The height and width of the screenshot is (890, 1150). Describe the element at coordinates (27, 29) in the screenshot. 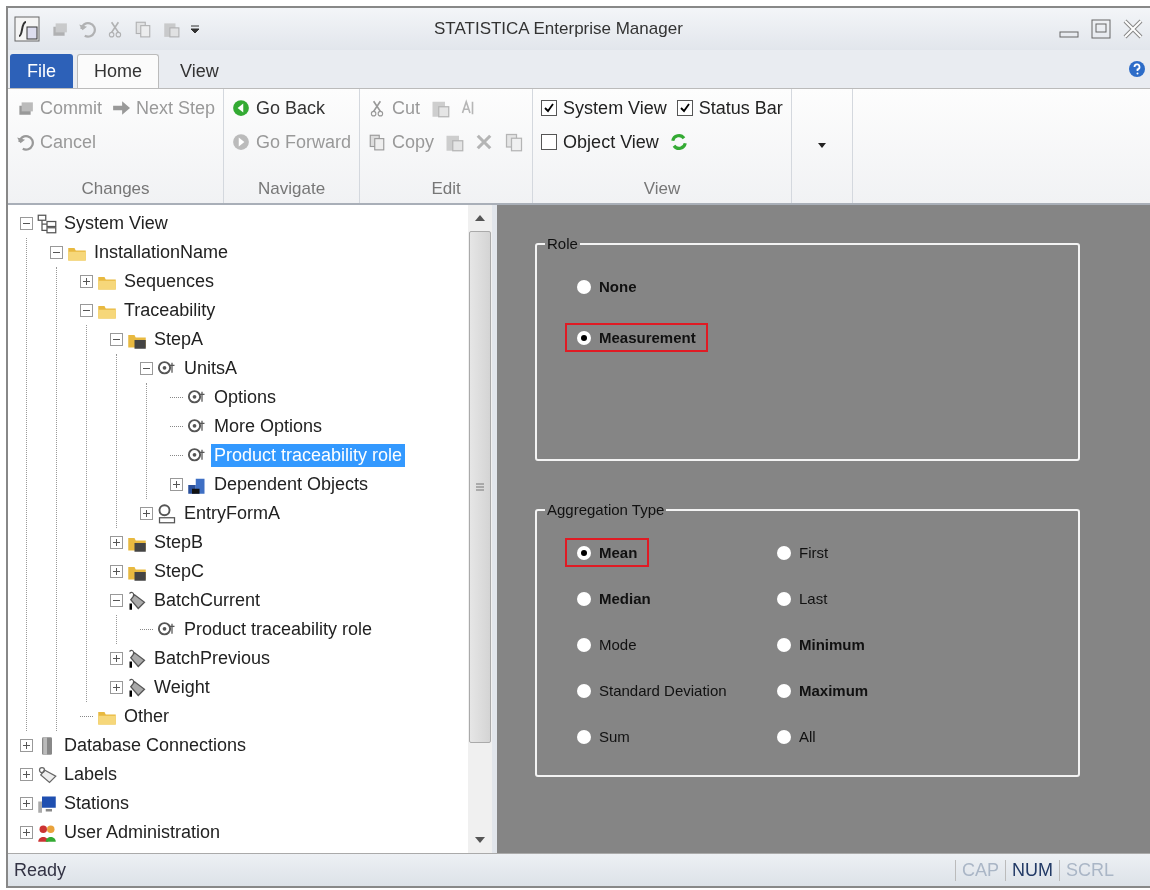

I see `app-icon` at that location.